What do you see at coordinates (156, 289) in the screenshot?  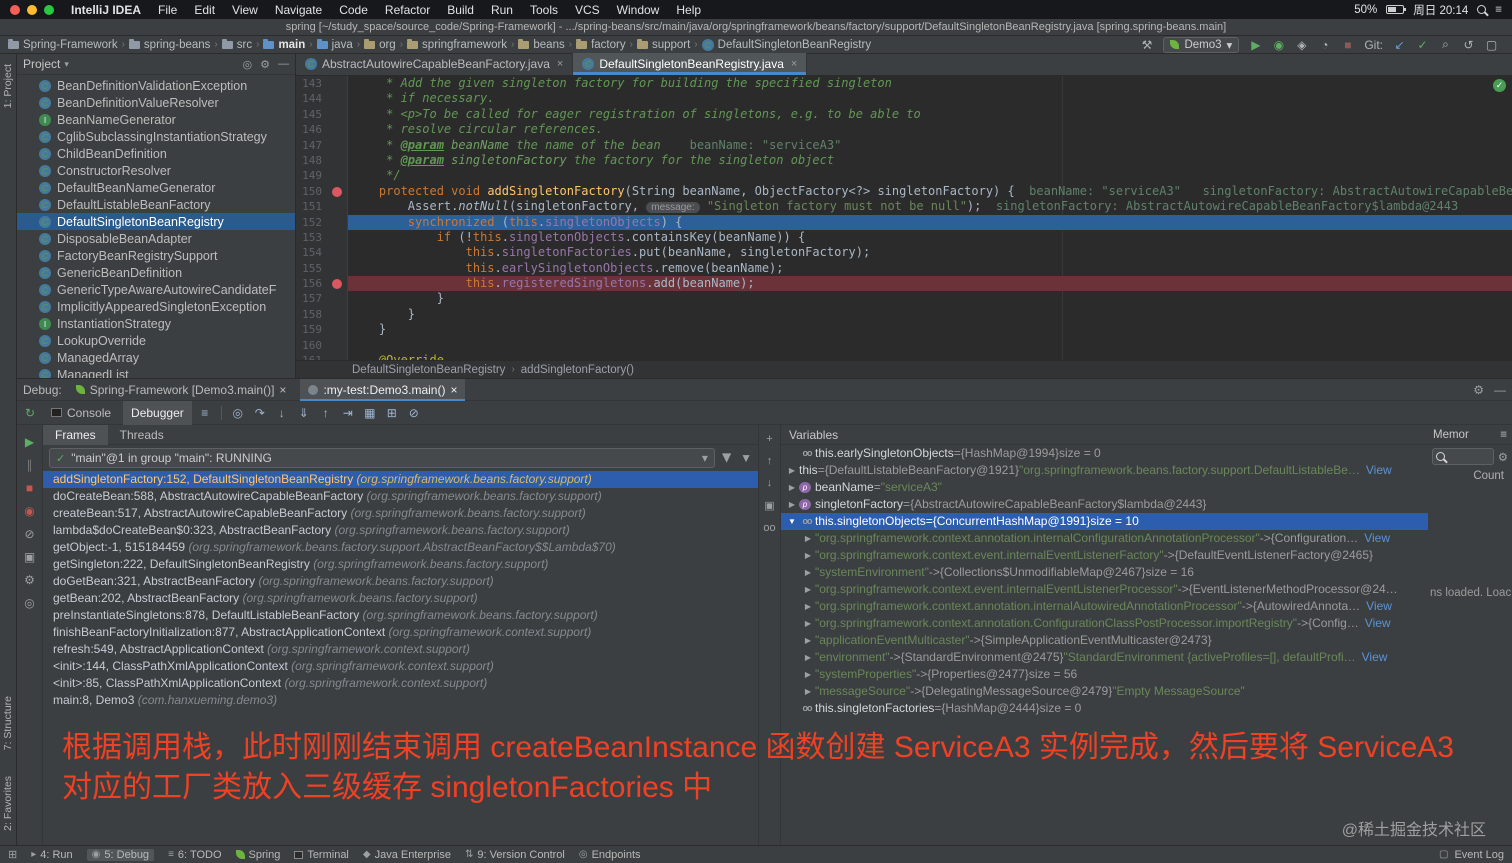 I see `tree-item-generictypeawareautowirecandidatef: C GenericTypeAwareAutowireCandidateF` at bounding box center [156, 289].